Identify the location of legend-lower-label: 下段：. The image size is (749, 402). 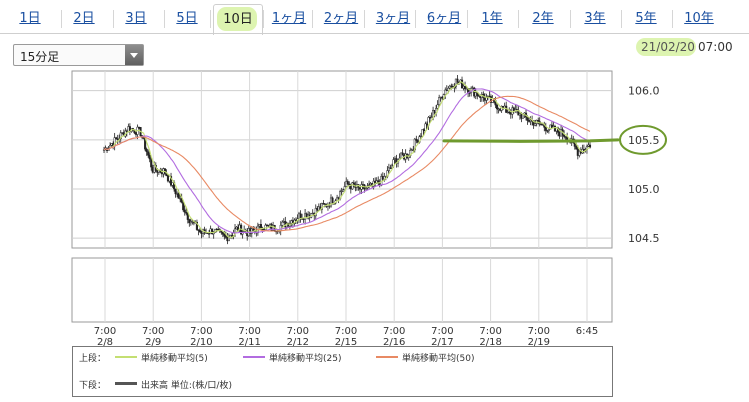
(93, 386).